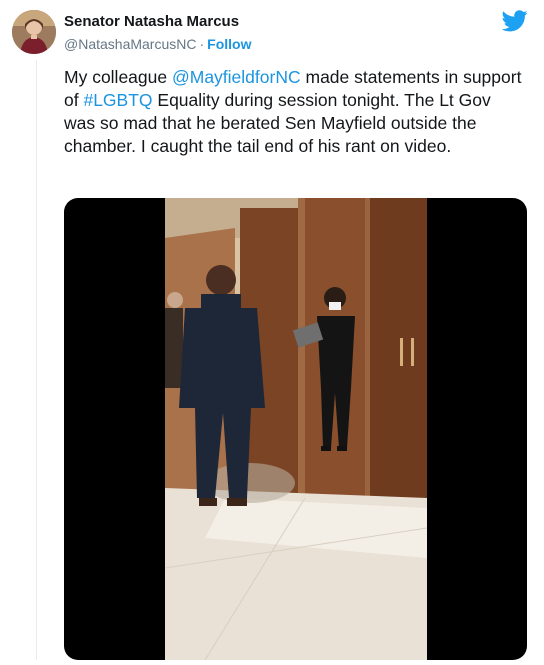  I want to click on author-display-name: Senator Natasha Marcus, so click(157, 22).